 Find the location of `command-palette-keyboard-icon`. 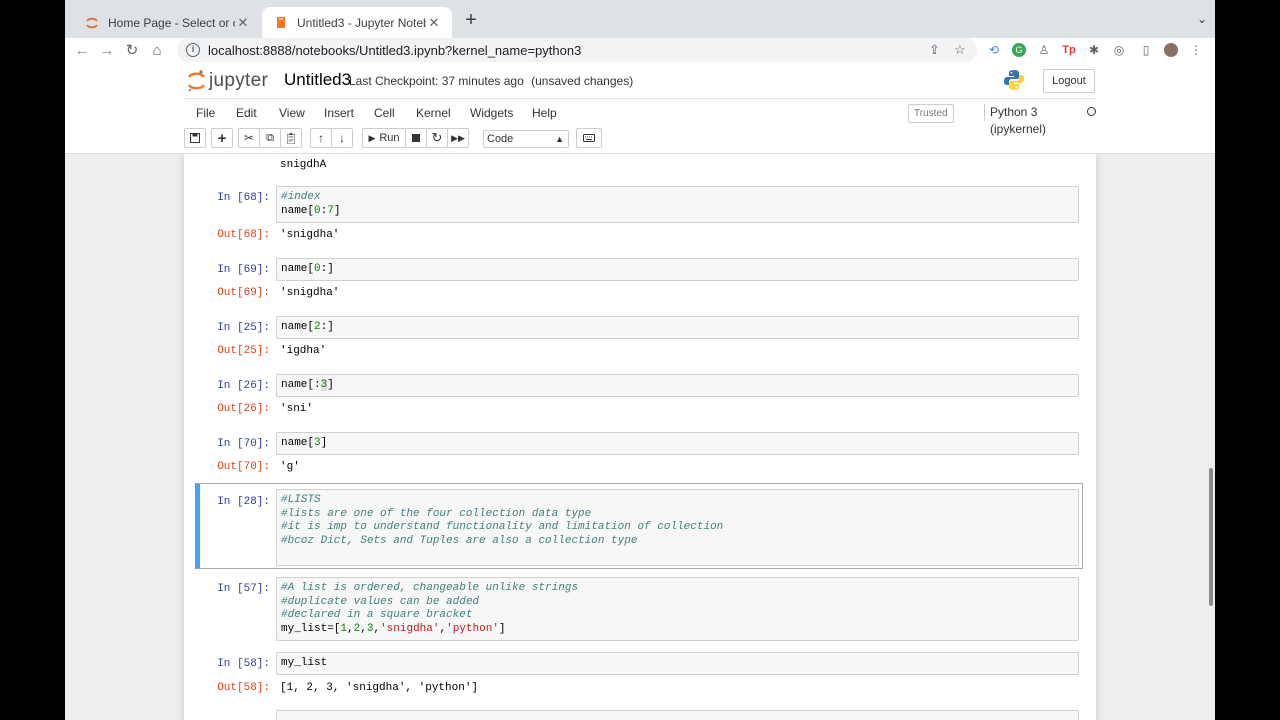

command-palette-keyboard-icon is located at coordinates (589, 138).